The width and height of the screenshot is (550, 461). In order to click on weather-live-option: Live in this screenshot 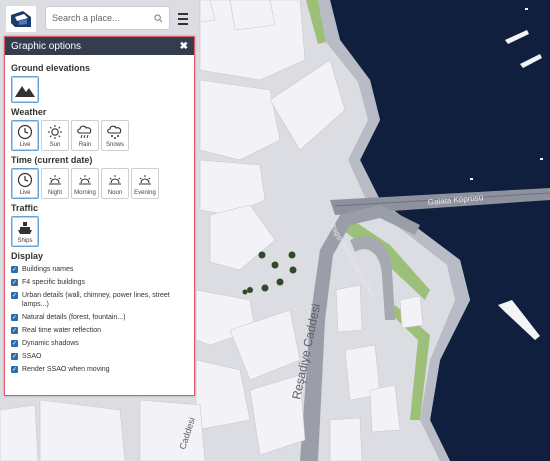, I will do `click(25, 135)`.